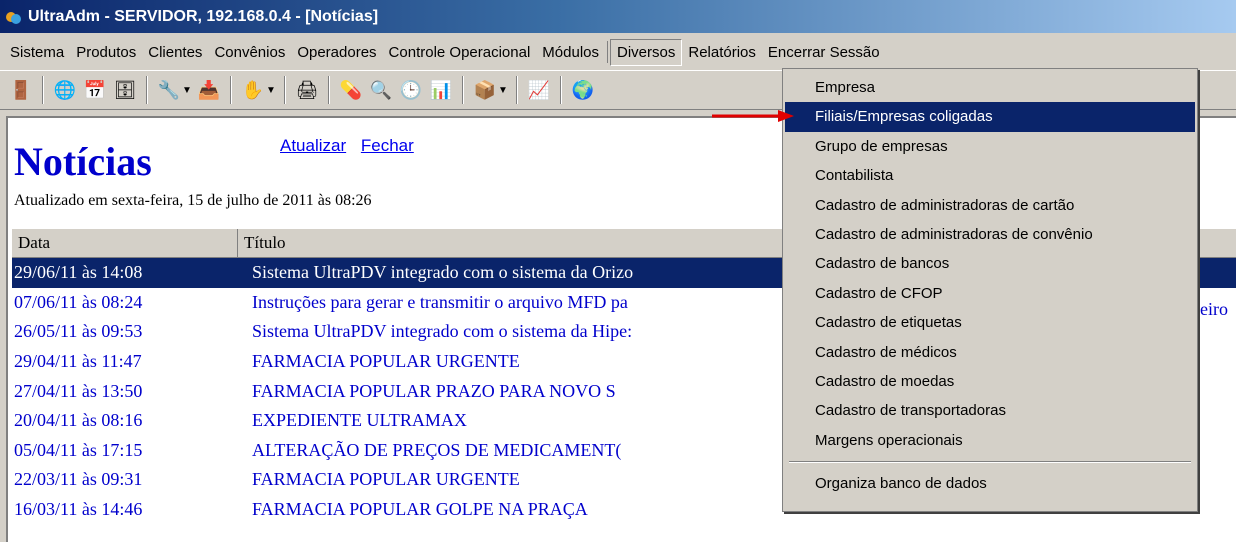  I want to click on printer-icon: 🖨, so click(307, 90).